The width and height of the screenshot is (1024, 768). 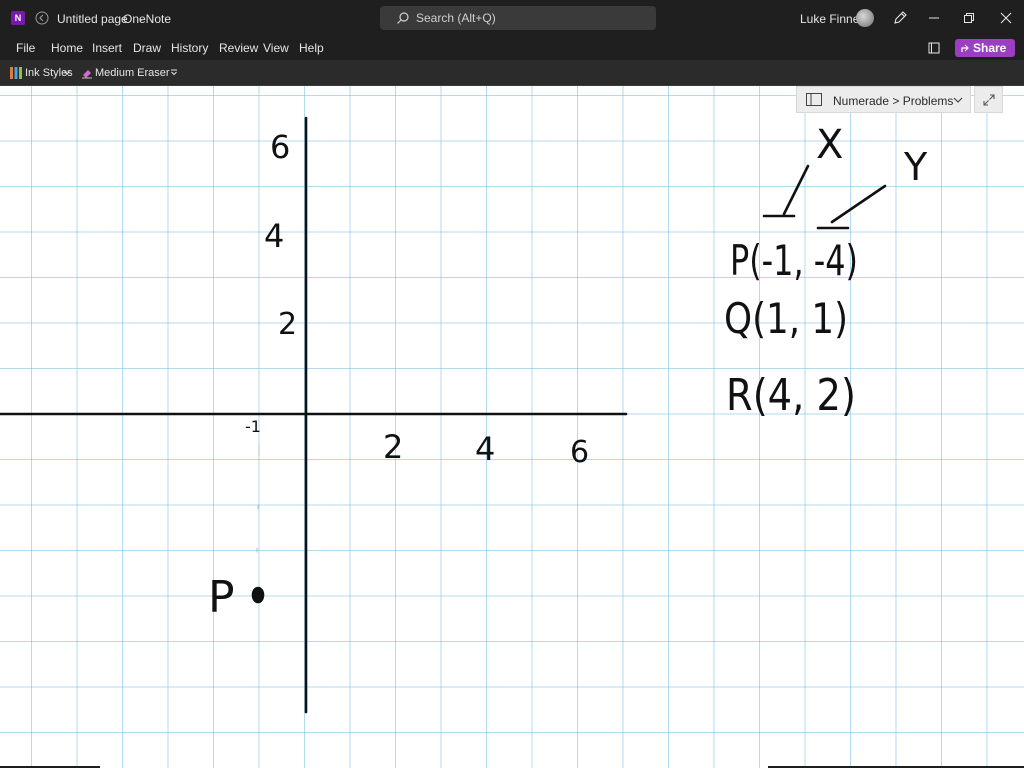 I want to click on x-tick-2: 2, so click(x=393, y=447).